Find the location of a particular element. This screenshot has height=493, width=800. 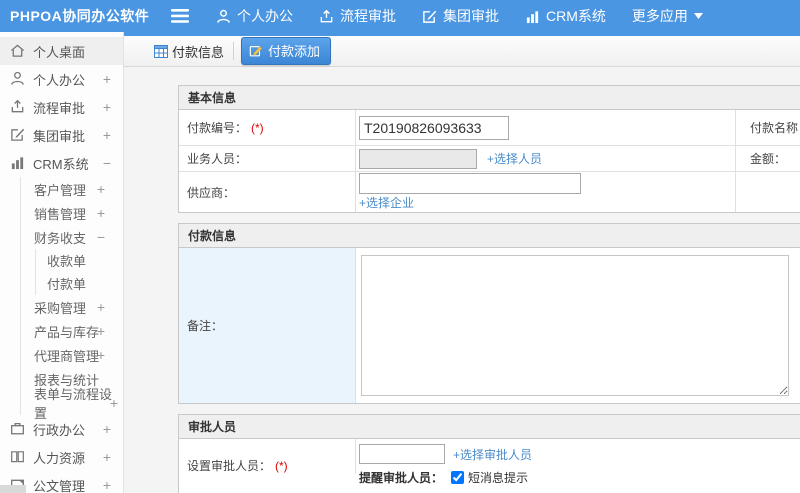

sidebar-item-customer-mgmt: 客户管理 + is located at coordinates (72, 189).